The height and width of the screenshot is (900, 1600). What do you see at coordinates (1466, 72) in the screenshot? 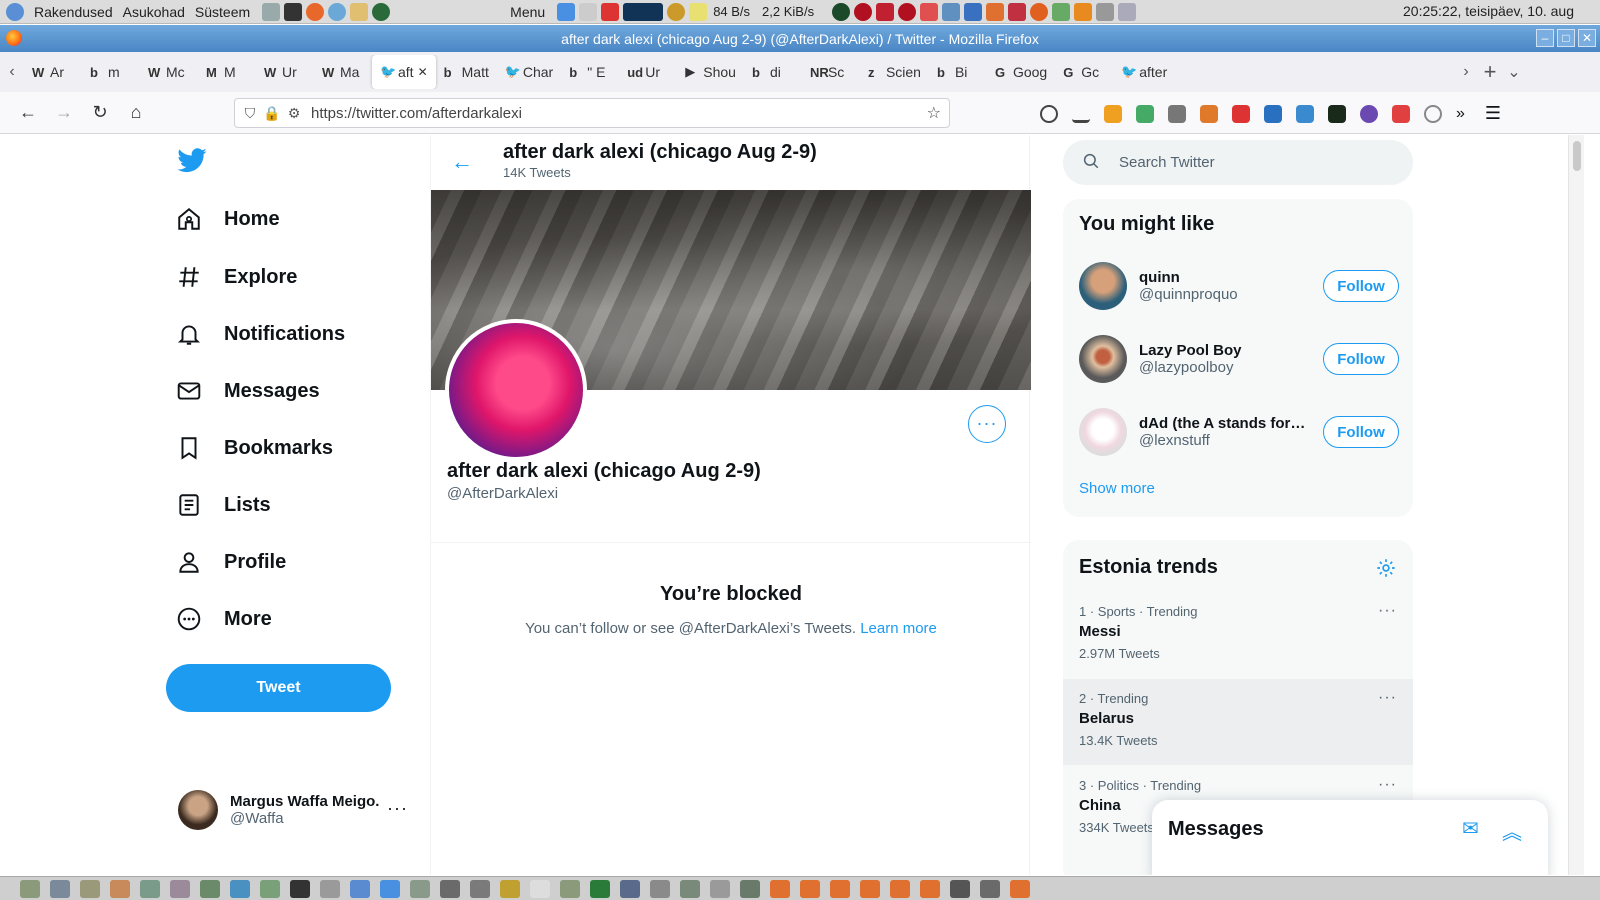
I see `tab-scroll-right-icon: ›` at bounding box center [1466, 72].